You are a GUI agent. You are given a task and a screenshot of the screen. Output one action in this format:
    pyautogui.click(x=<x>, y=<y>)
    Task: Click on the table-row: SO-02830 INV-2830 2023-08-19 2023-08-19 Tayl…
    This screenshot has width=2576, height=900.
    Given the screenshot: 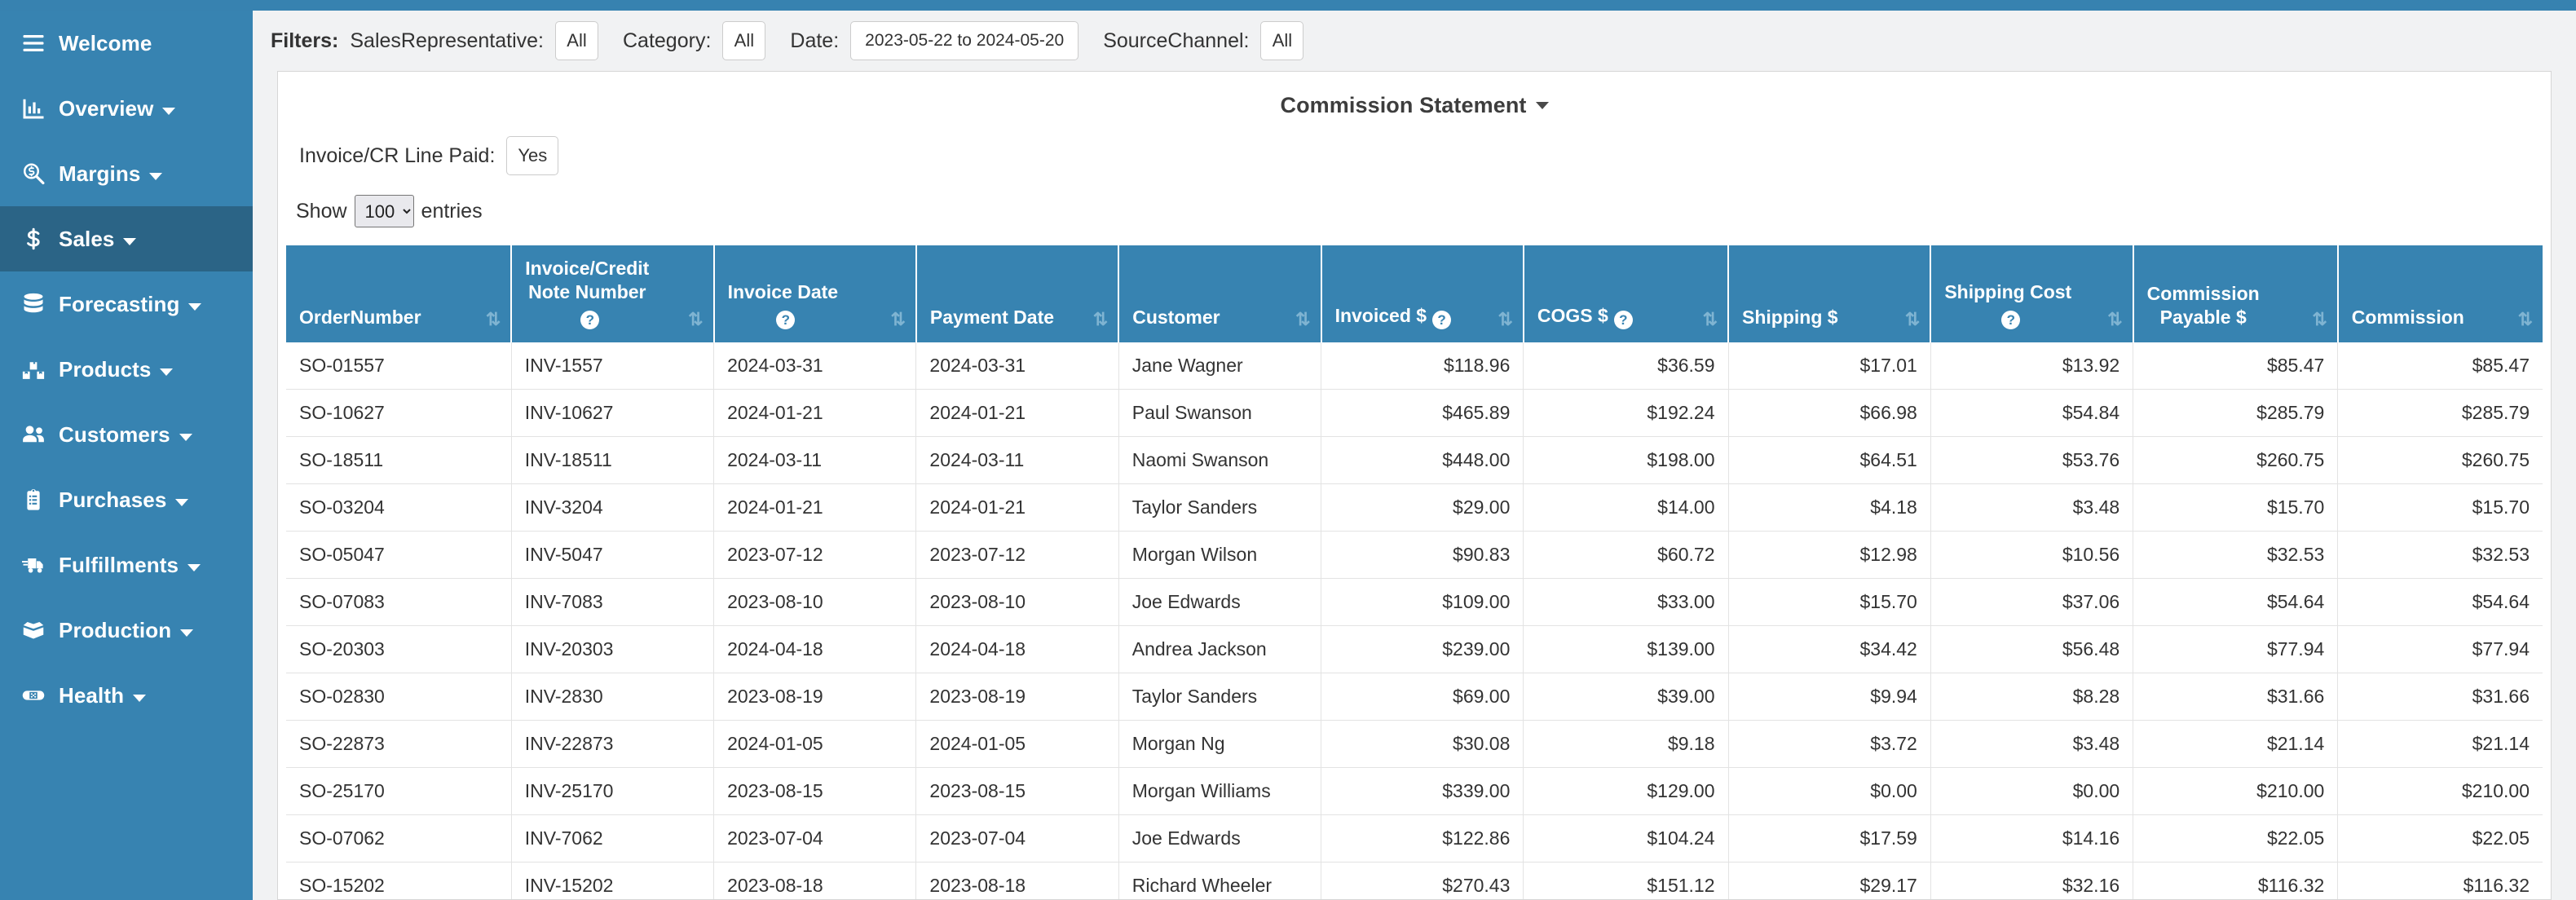 What is the action you would take?
    pyautogui.click(x=1414, y=697)
    